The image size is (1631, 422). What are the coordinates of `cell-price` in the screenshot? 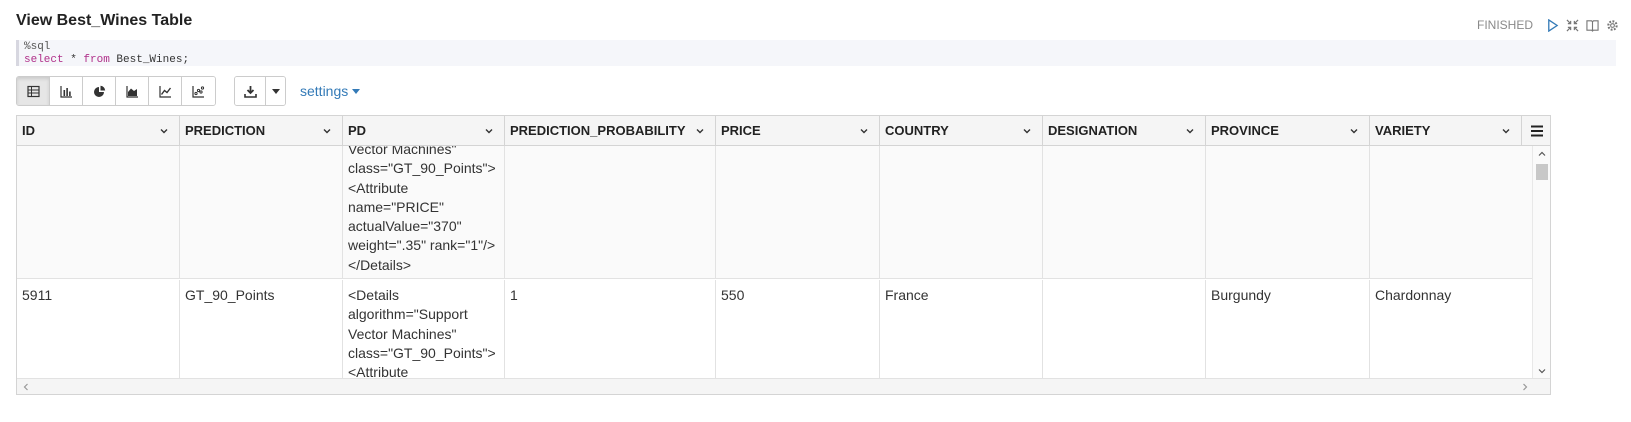 It's located at (798, 212).